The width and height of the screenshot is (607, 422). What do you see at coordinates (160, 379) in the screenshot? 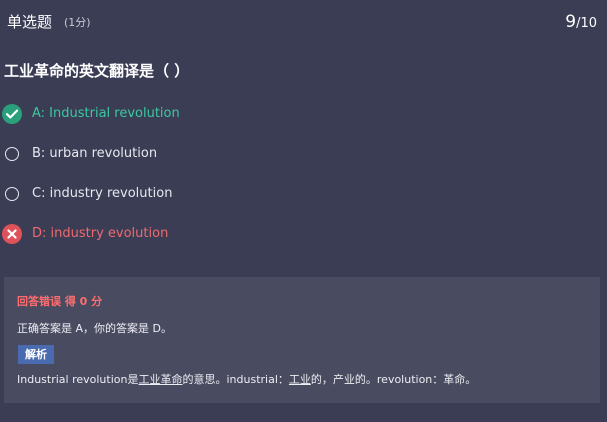
I see `explanation-term-link: 工业革命` at bounding box center [160, 379].